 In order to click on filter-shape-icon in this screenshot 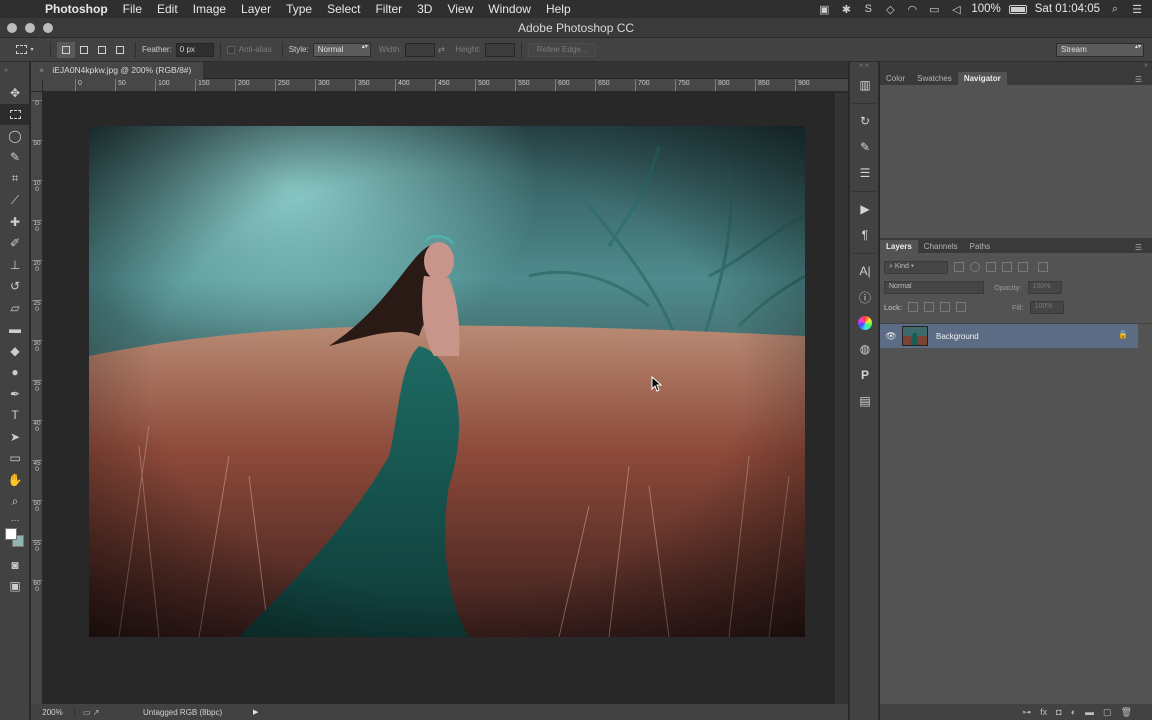, I will do `click(1007, 267)`.